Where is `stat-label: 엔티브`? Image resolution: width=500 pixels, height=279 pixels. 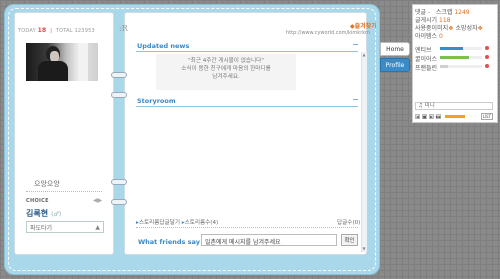
stat-label: 엔티브 is located at coordinates (423, 50).